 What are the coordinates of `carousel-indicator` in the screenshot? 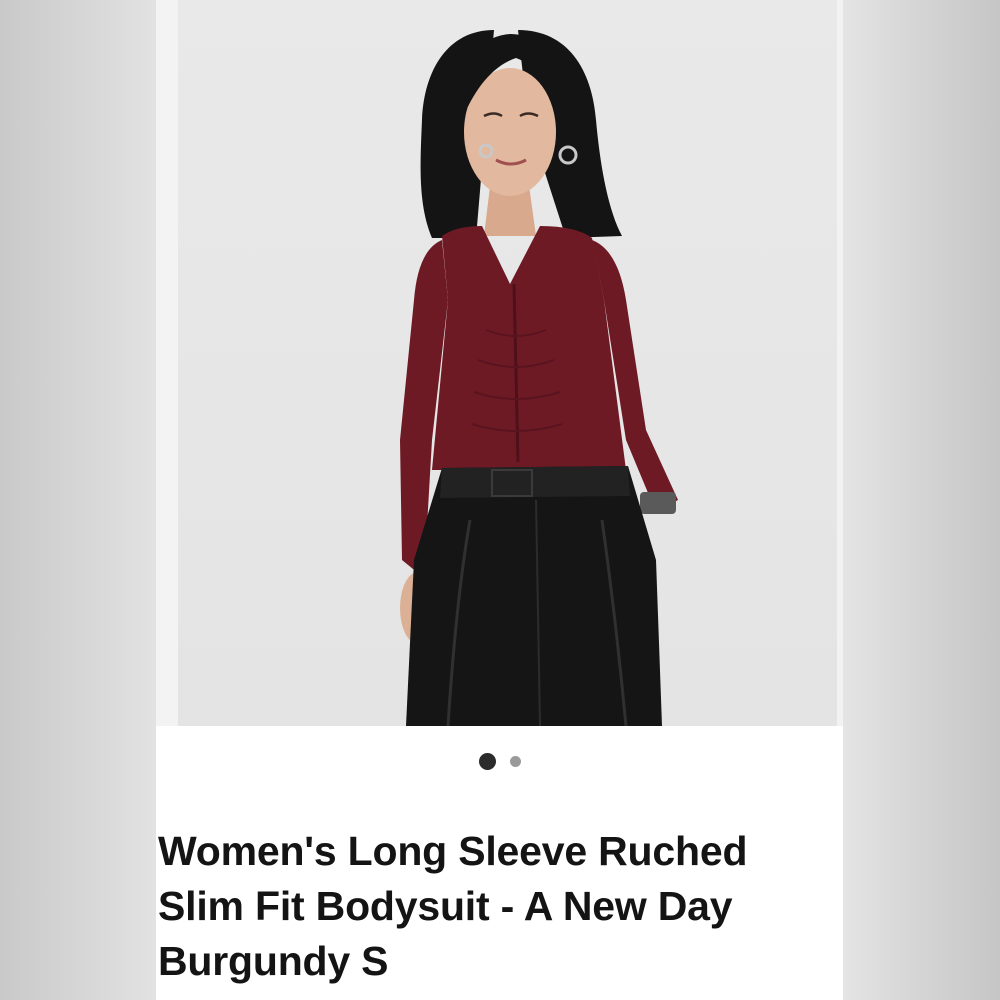 It's located at (499, 761).